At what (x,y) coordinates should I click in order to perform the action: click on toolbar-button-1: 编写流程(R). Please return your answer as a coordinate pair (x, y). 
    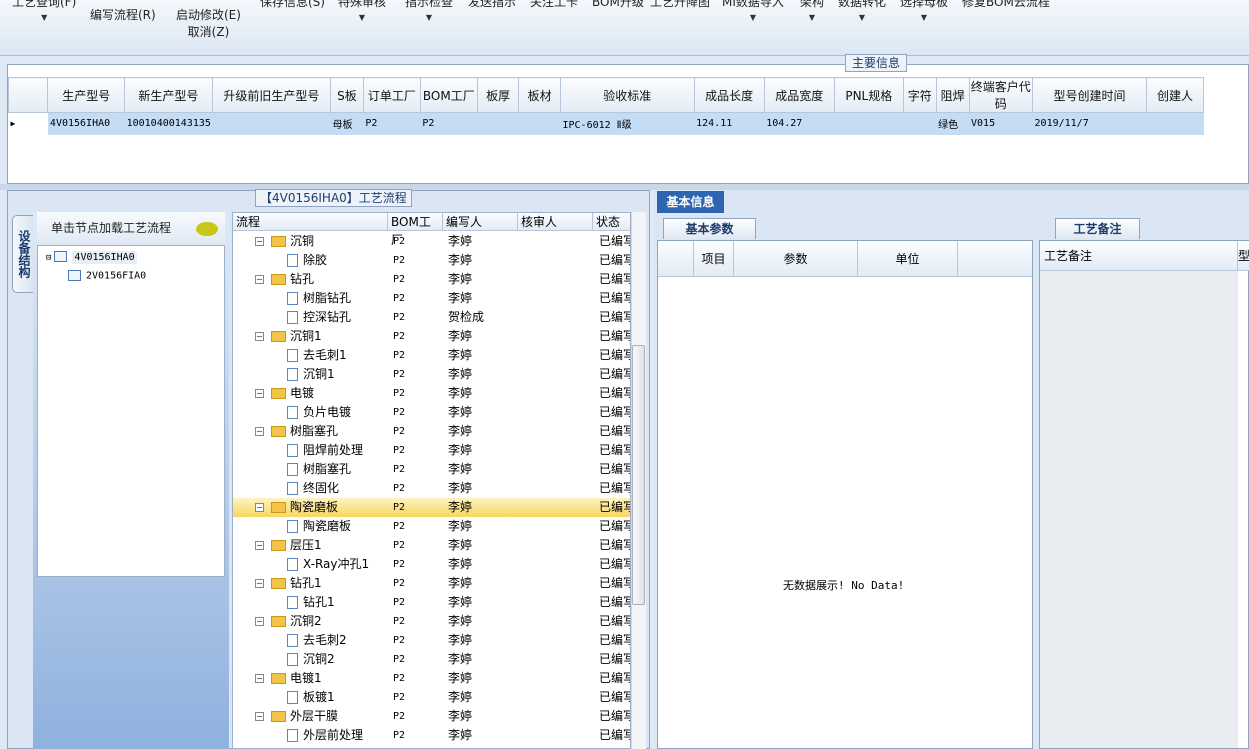
    Looking at the image, I should click on (123, 14).